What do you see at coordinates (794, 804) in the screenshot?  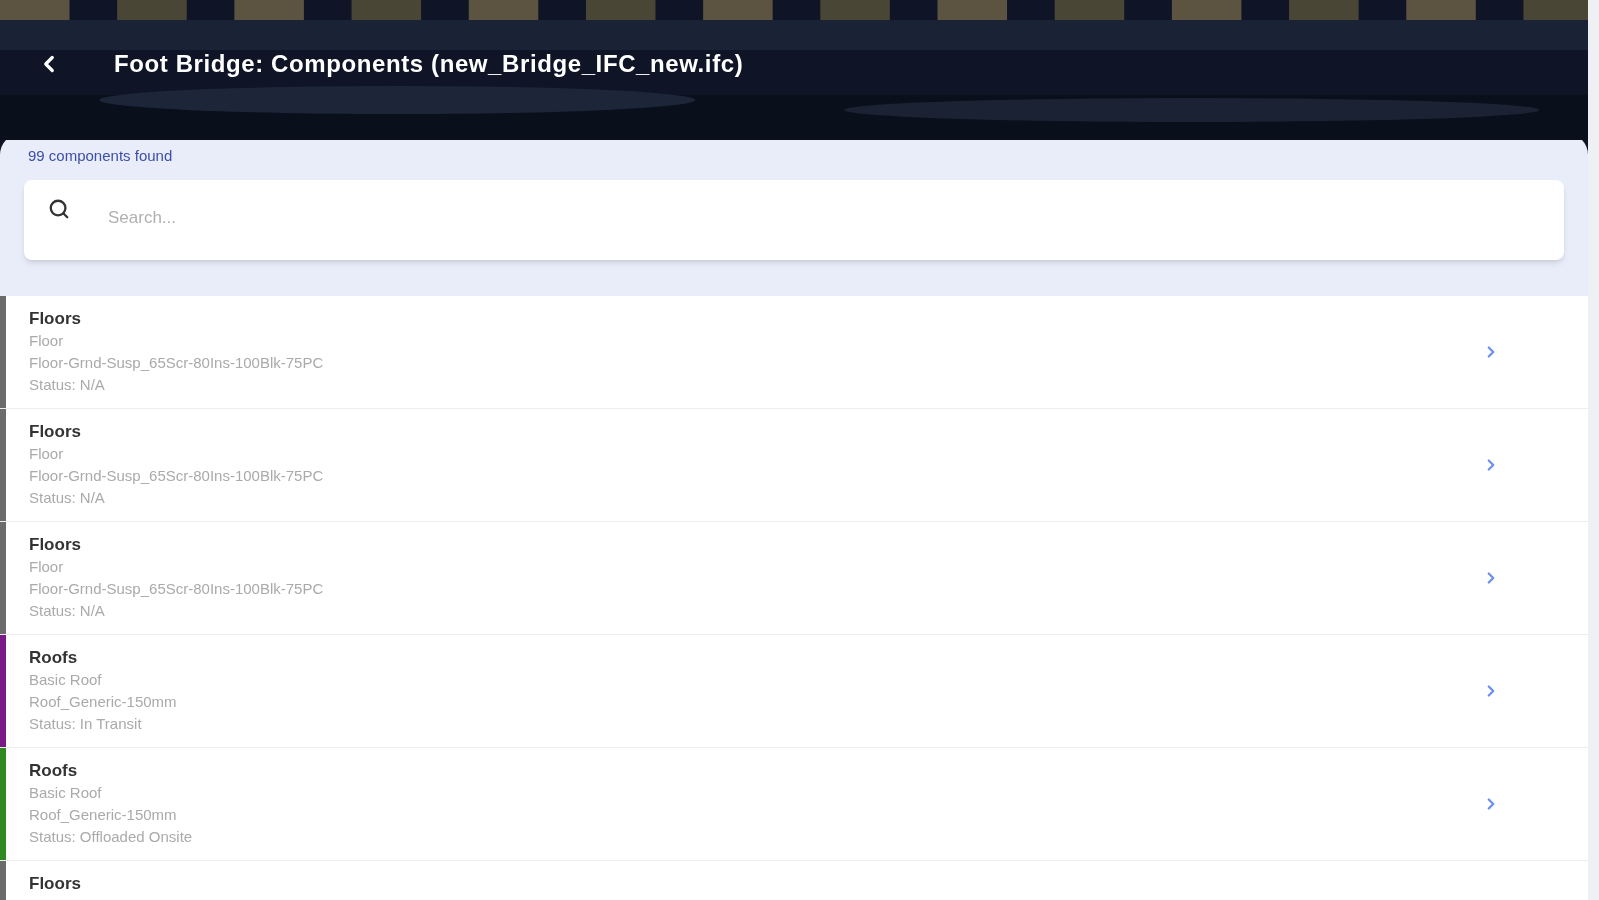 I see `component-row: Roofs Basic Roof Roof_Generic-150mm Status: Offloaded Onsite` at bounding box center [794, 804].